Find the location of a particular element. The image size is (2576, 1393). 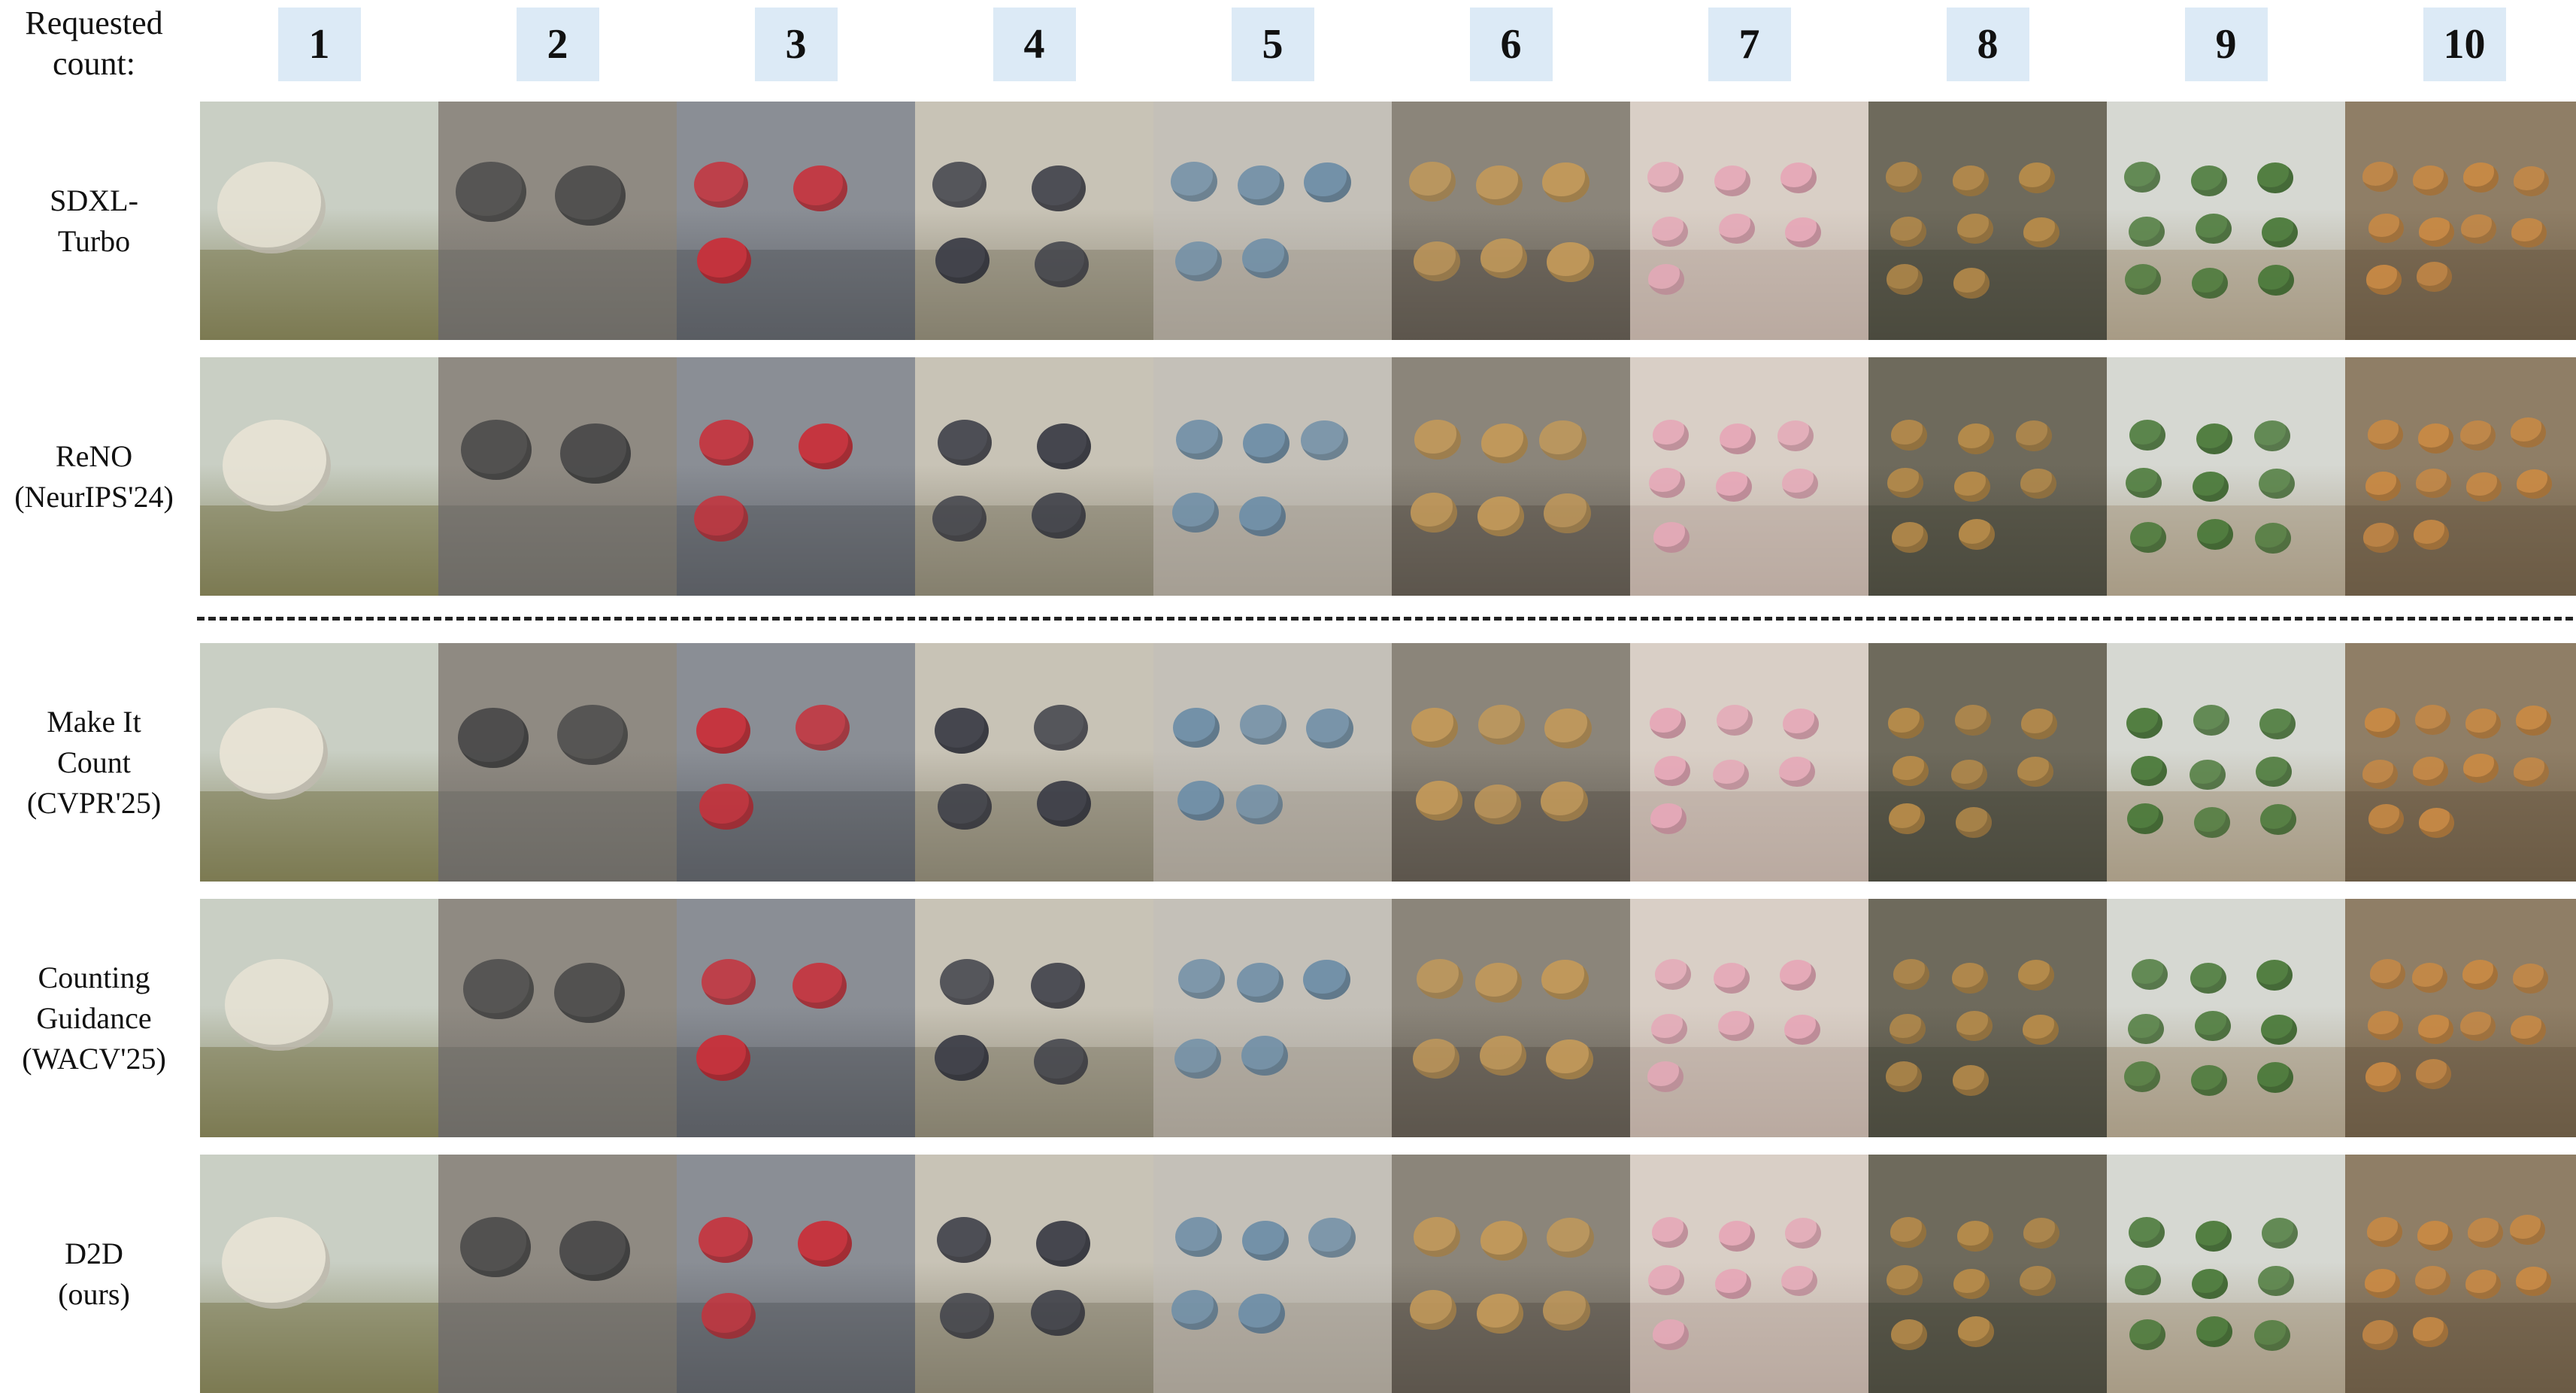

method-label-line: SDXL- is located at coordinates (94, 200).